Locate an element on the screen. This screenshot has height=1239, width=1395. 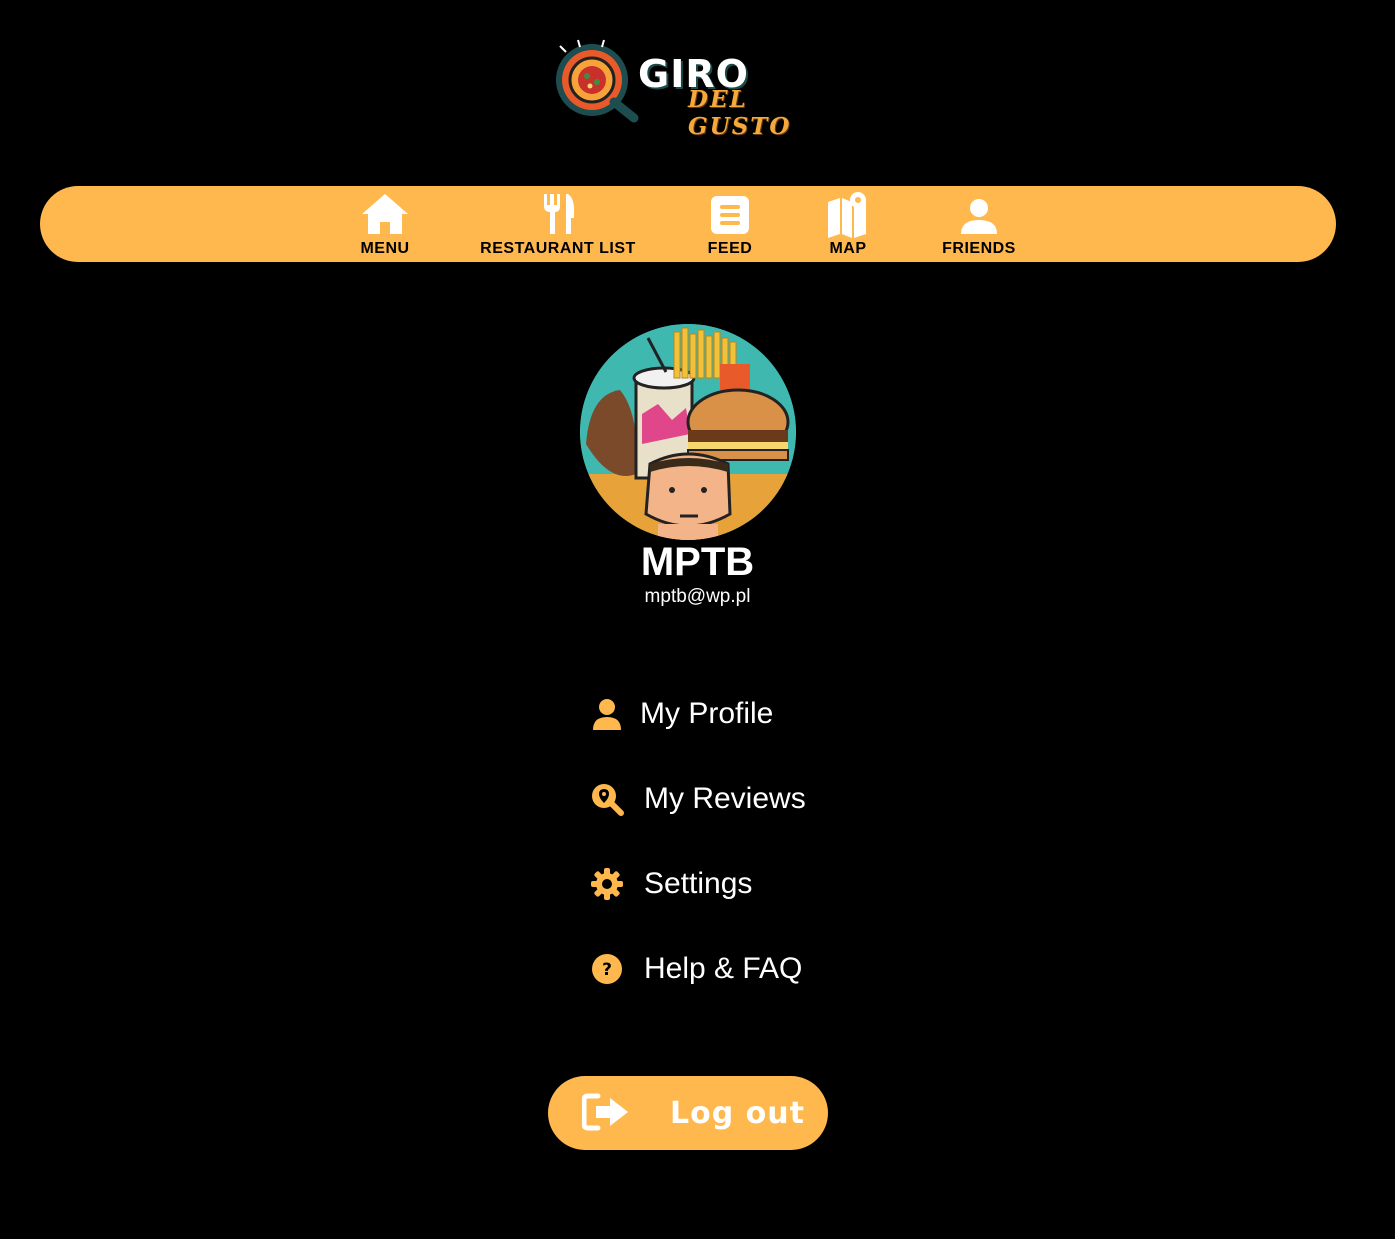
feed-icon is located at coordinates (730, 215).